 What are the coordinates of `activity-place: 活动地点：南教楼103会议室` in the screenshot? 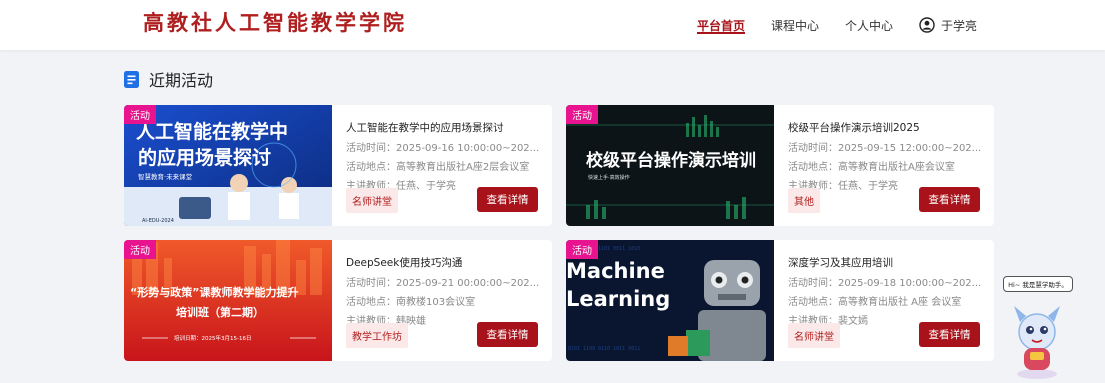 It's located at (411, 302).